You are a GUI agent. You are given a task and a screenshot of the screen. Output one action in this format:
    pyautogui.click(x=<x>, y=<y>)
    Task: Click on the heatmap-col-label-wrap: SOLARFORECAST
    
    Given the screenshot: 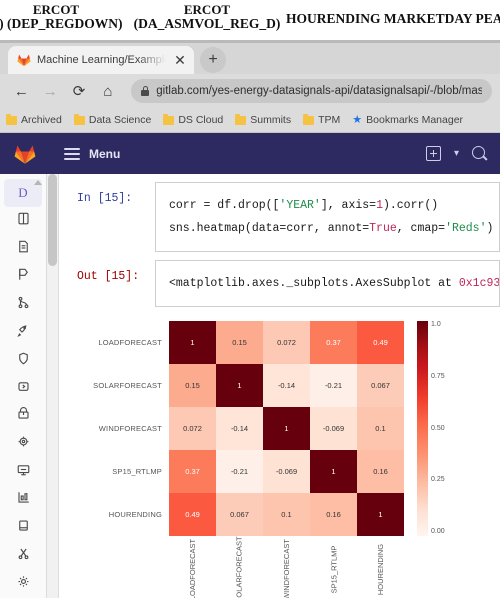 What is the action you would take?
    pyautogui.click(x=239, y=567)
    